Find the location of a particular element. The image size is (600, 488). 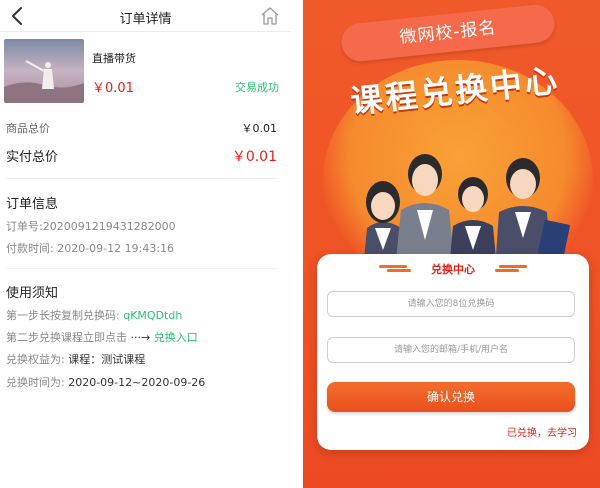

redeem-time-label: 兑换时间为: is located at coordinates (35, 382).